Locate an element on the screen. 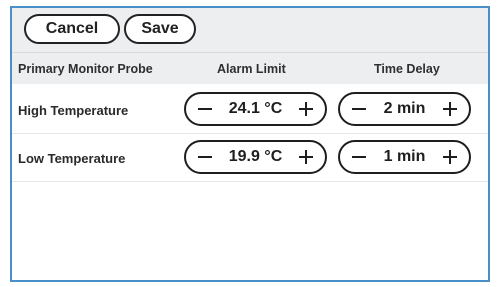  high-alarm-limit-increment-button is located at coordinates (306, 109).